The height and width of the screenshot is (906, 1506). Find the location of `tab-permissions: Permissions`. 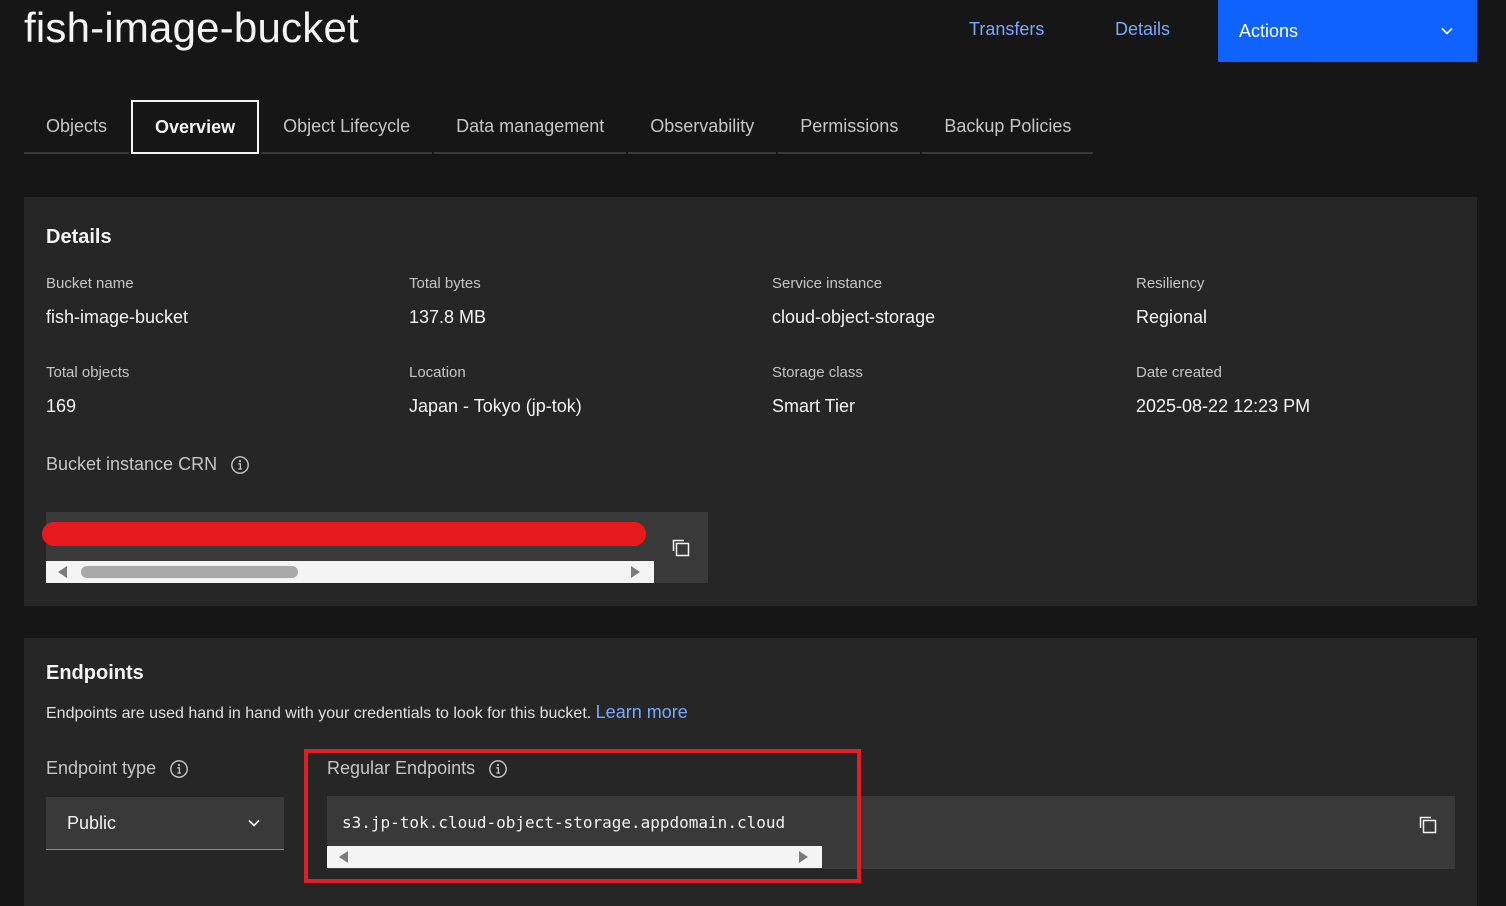

tab-permissions: Permissions is located at coordinates (849, 127).